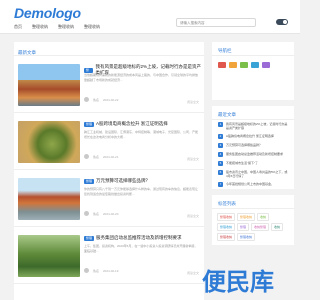 This screenshot has height=300, width=320. I want to click on recent-item: 4 服务集团启动总监推荐活动及新增控制要求, so click(253, 154).